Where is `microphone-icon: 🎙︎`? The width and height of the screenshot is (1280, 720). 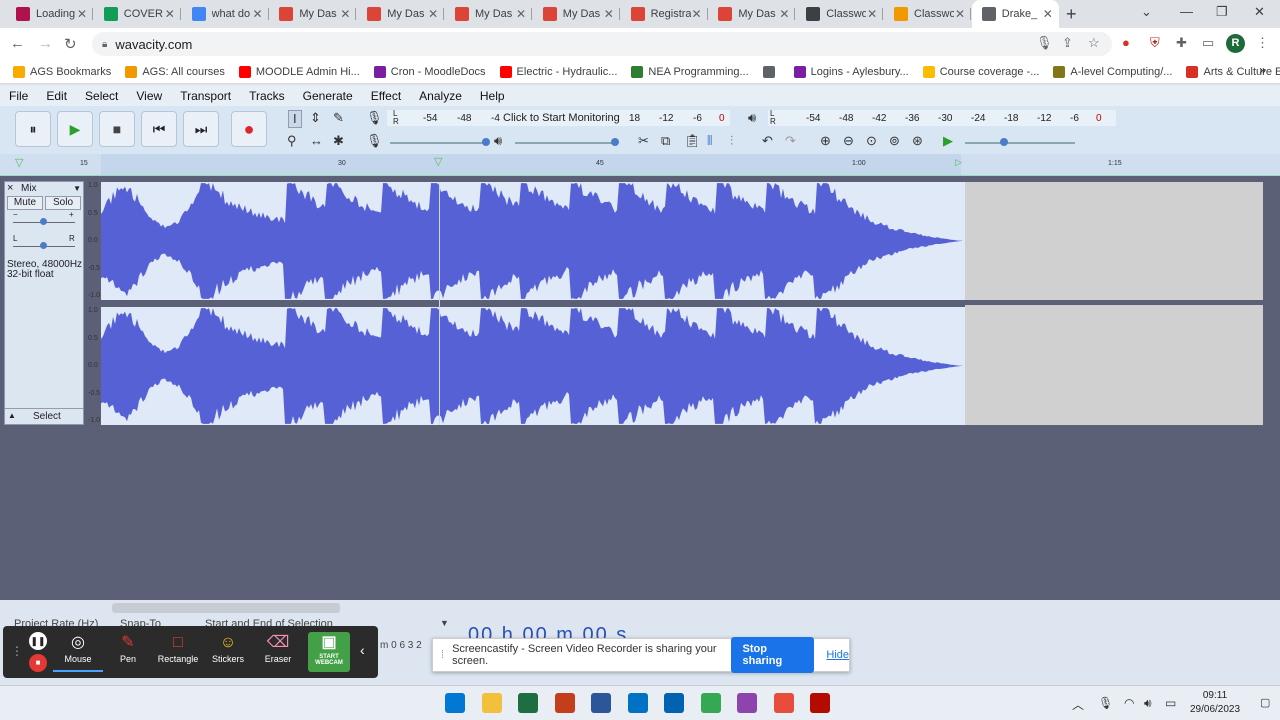 microphone-icon: 🎙︎ is located at coordinates (1044, 43).